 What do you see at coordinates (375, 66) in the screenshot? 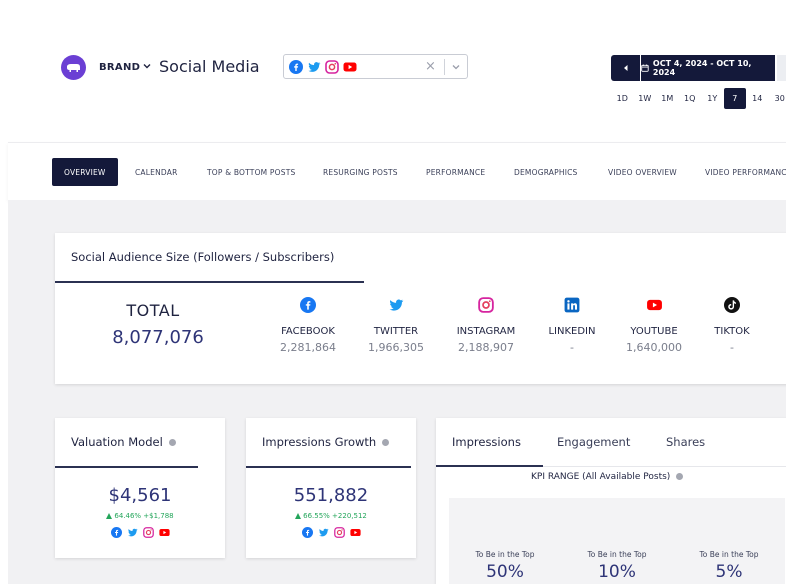
I see `network-filter-select: ×` at bounding box center [375, 66].